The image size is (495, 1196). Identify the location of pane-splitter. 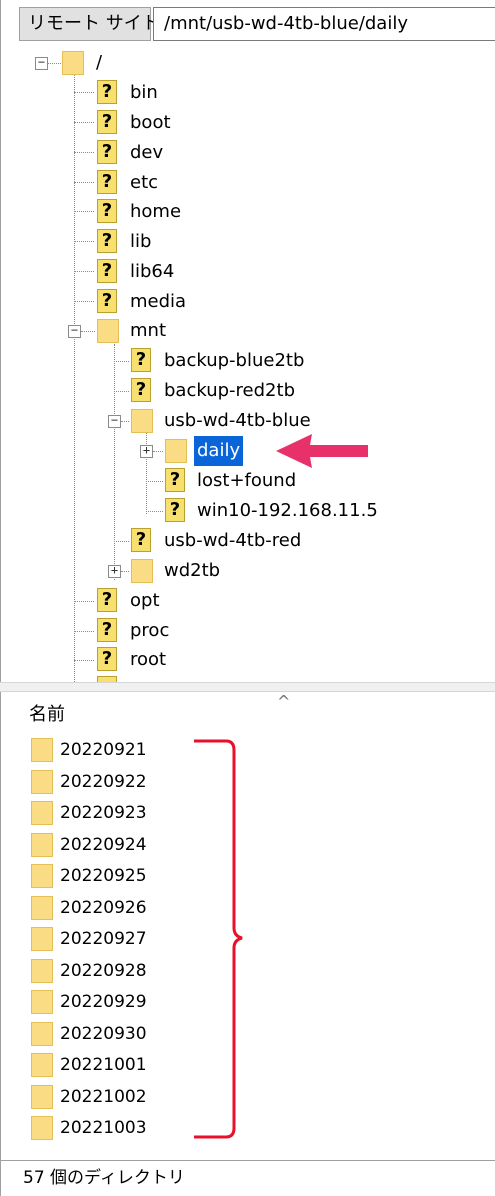
(247, 687).